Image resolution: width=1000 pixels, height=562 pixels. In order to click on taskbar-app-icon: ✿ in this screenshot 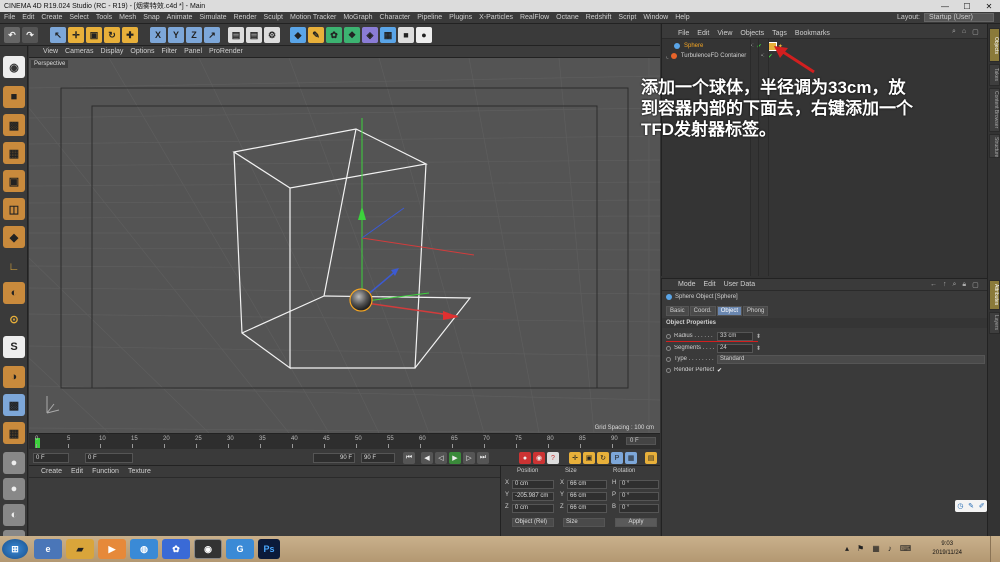, I will do `click(176, 549)`.